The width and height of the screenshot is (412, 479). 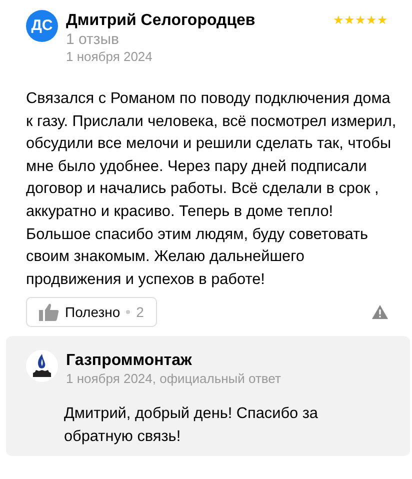 What do you see at coordinates (128, 312) in the screenshot?
I see `separator-dot` at bounding box center [128, 312].